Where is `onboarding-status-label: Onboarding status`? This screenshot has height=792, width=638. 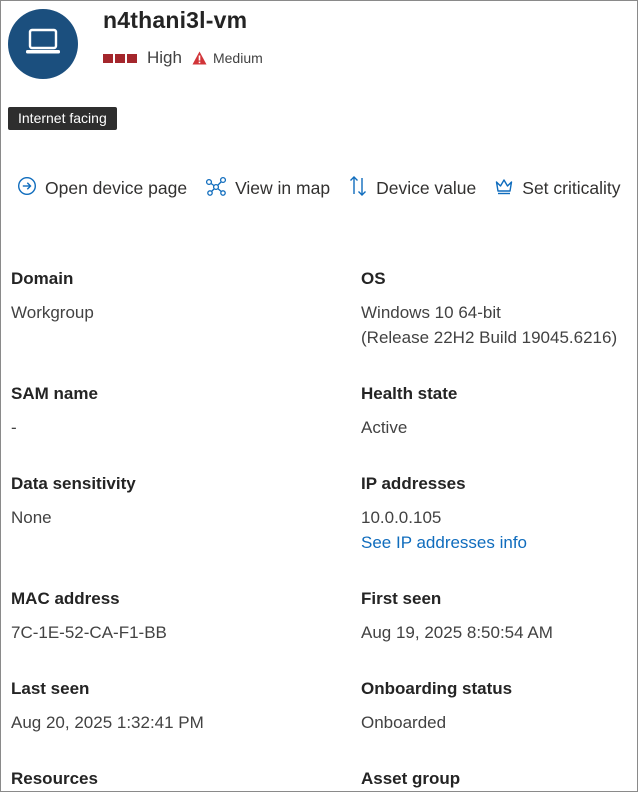
onboarding-status-label: Onboarding status is located at coordinates (437, 688).